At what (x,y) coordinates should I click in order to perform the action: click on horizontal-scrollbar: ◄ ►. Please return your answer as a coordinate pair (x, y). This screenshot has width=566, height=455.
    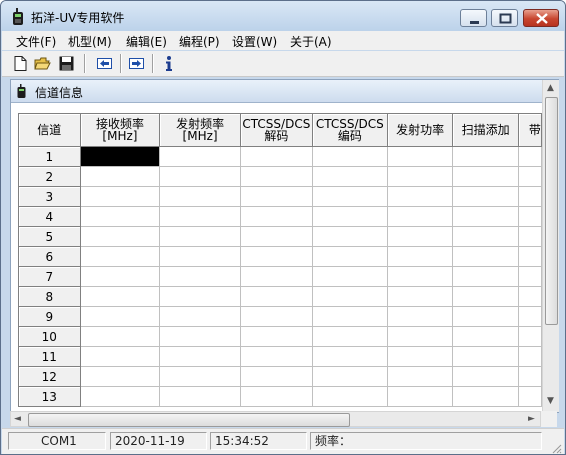
    Looking at the image, I should click on (275, 419).